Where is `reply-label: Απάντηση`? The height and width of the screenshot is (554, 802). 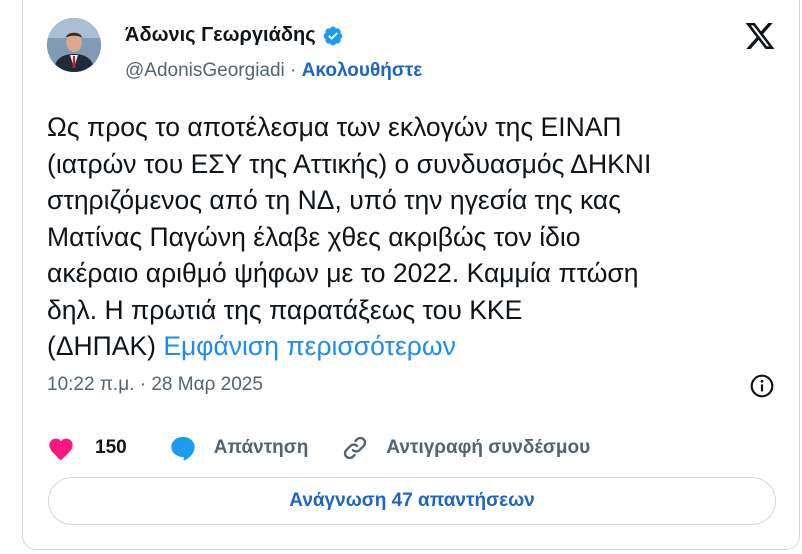
reply-label: Απάντηση is located at coordinates (261, 447).